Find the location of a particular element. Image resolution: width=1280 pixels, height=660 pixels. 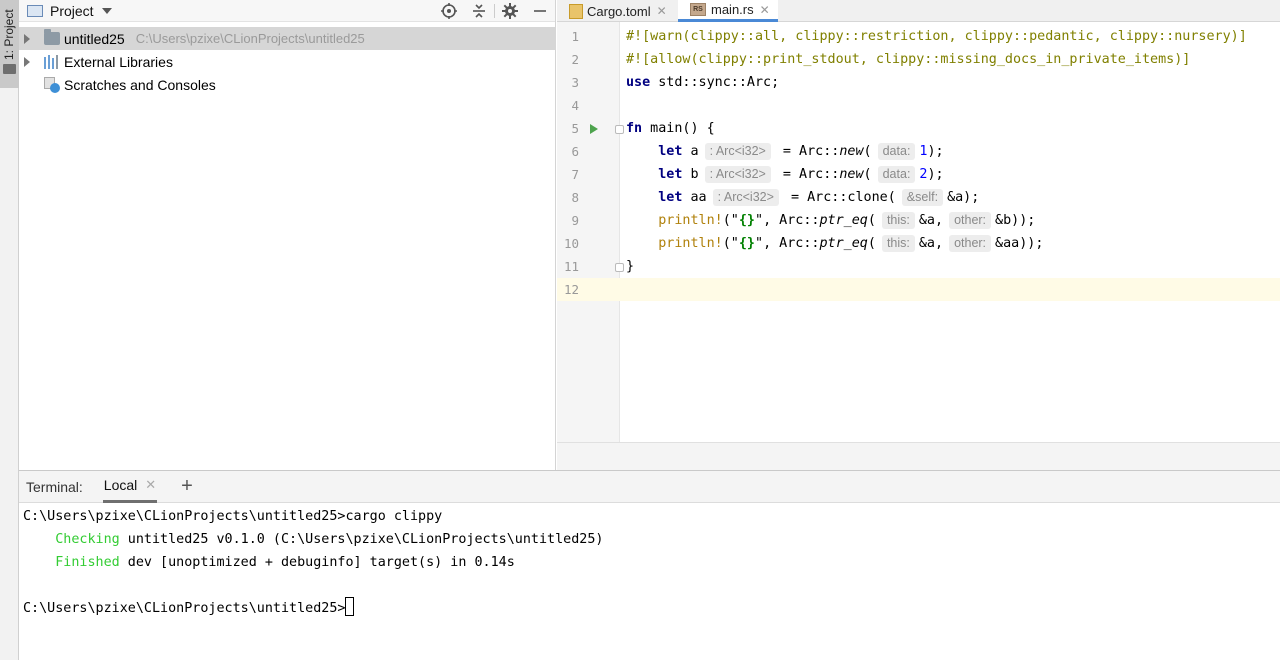

tab-label: Local is located at coordinates (120, 485).